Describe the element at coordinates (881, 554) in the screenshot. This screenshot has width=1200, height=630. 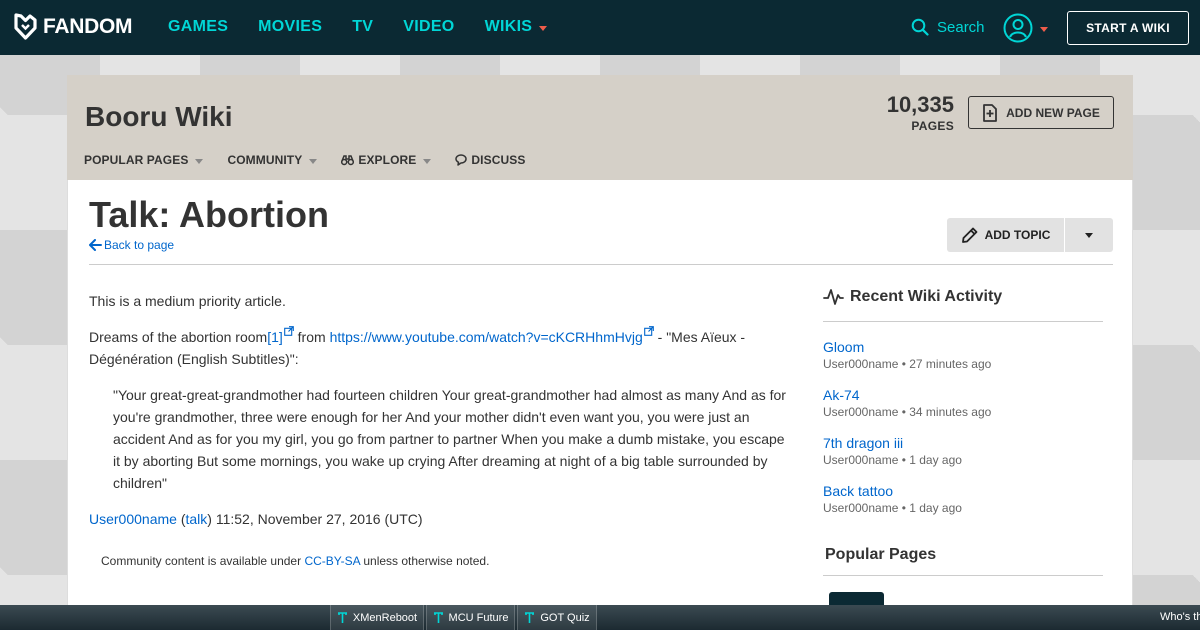
I see `popular-pages-title: Popular Pages` at that location.